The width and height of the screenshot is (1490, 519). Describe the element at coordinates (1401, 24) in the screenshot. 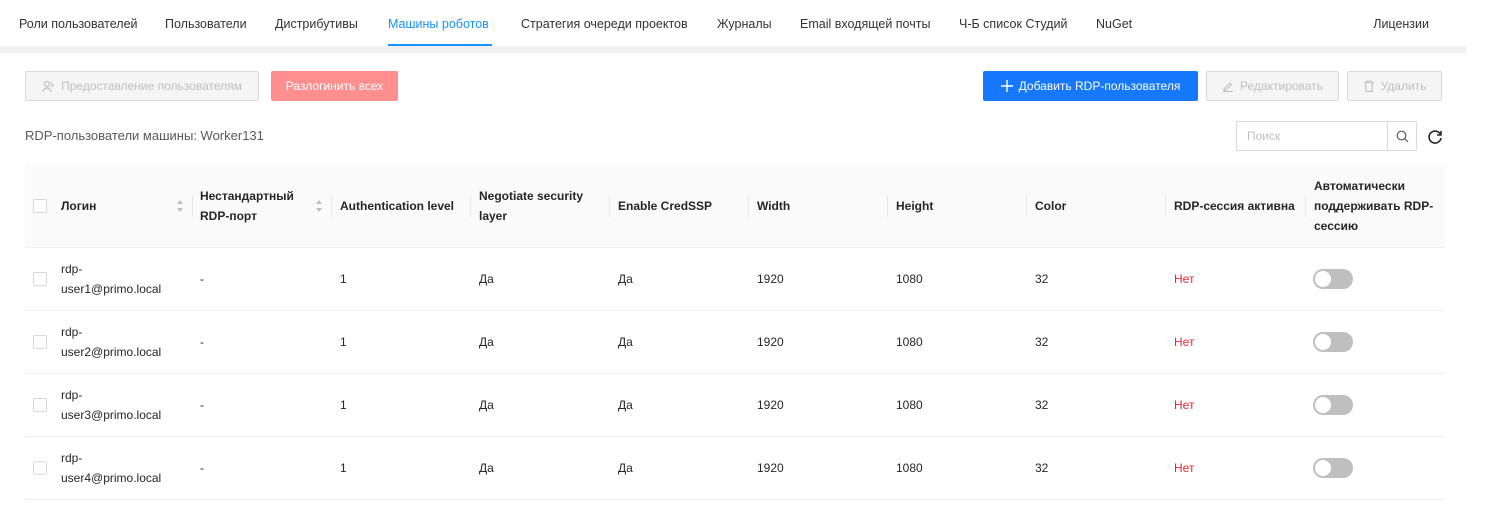

I see `tab-licenses: Лицензии` at that location.